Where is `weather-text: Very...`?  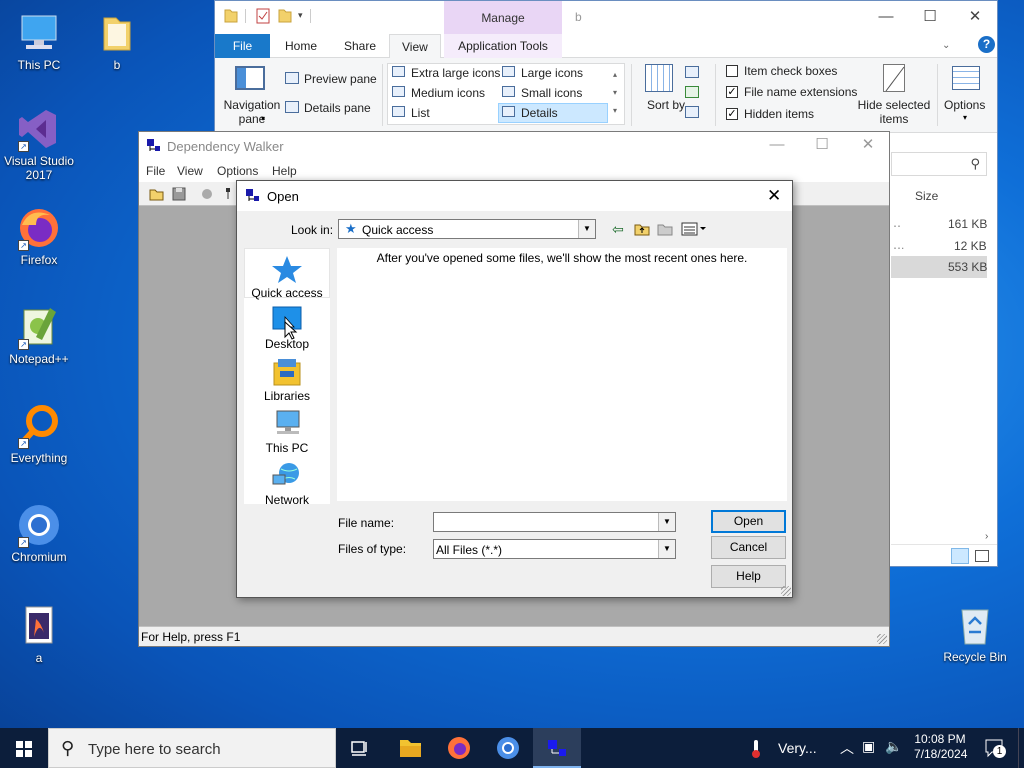
weather-text: Very... is located at coordinates (797, 748).